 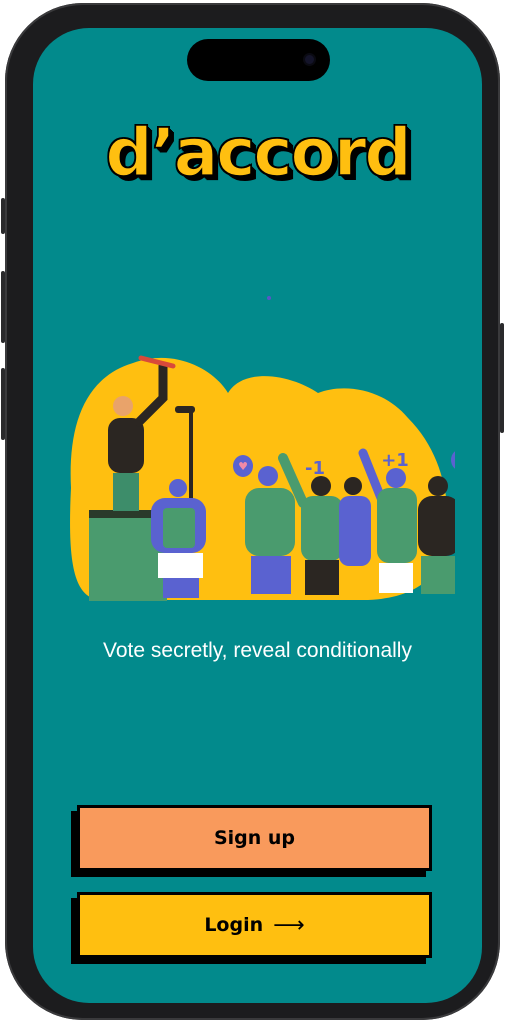 I want to click on decorative-dot, so click(x=269, y=298).